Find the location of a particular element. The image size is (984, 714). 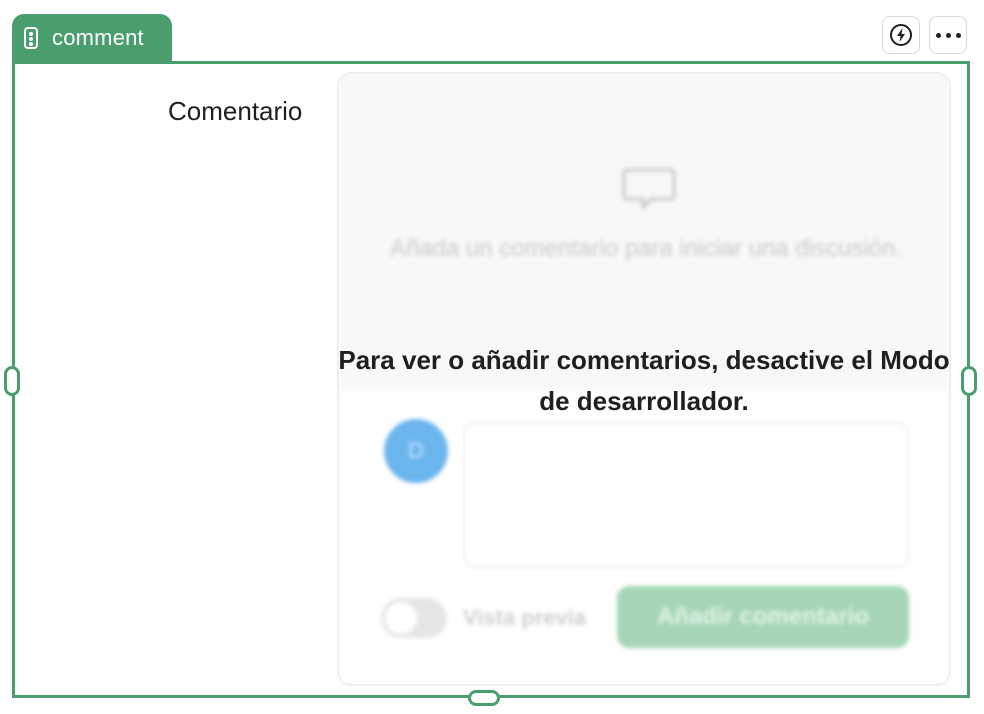

lightning-icon is located at coordinates (901, 35).